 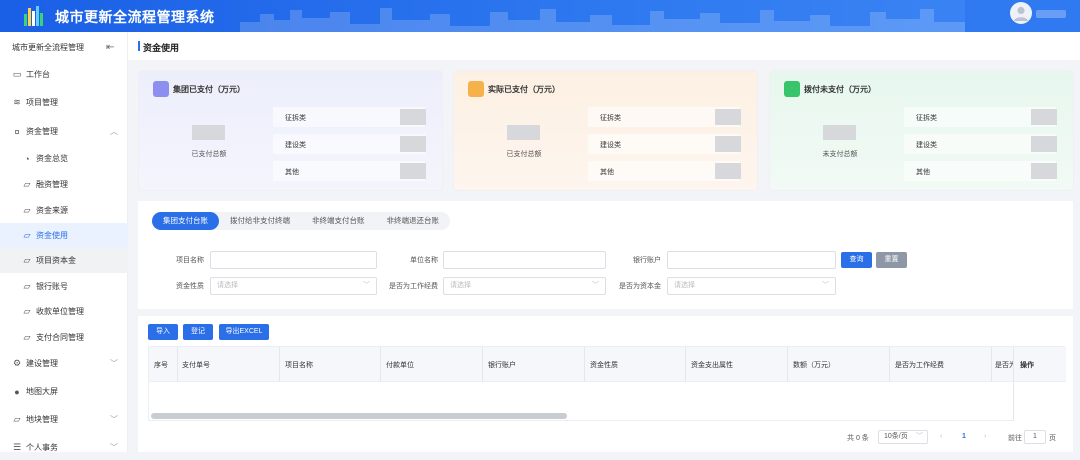 What do you see at coordinates (64, 391) in the screenshot?
I see `sidebar-item-map-screen: ● 地图大屏` at bounding box center [64, 391].